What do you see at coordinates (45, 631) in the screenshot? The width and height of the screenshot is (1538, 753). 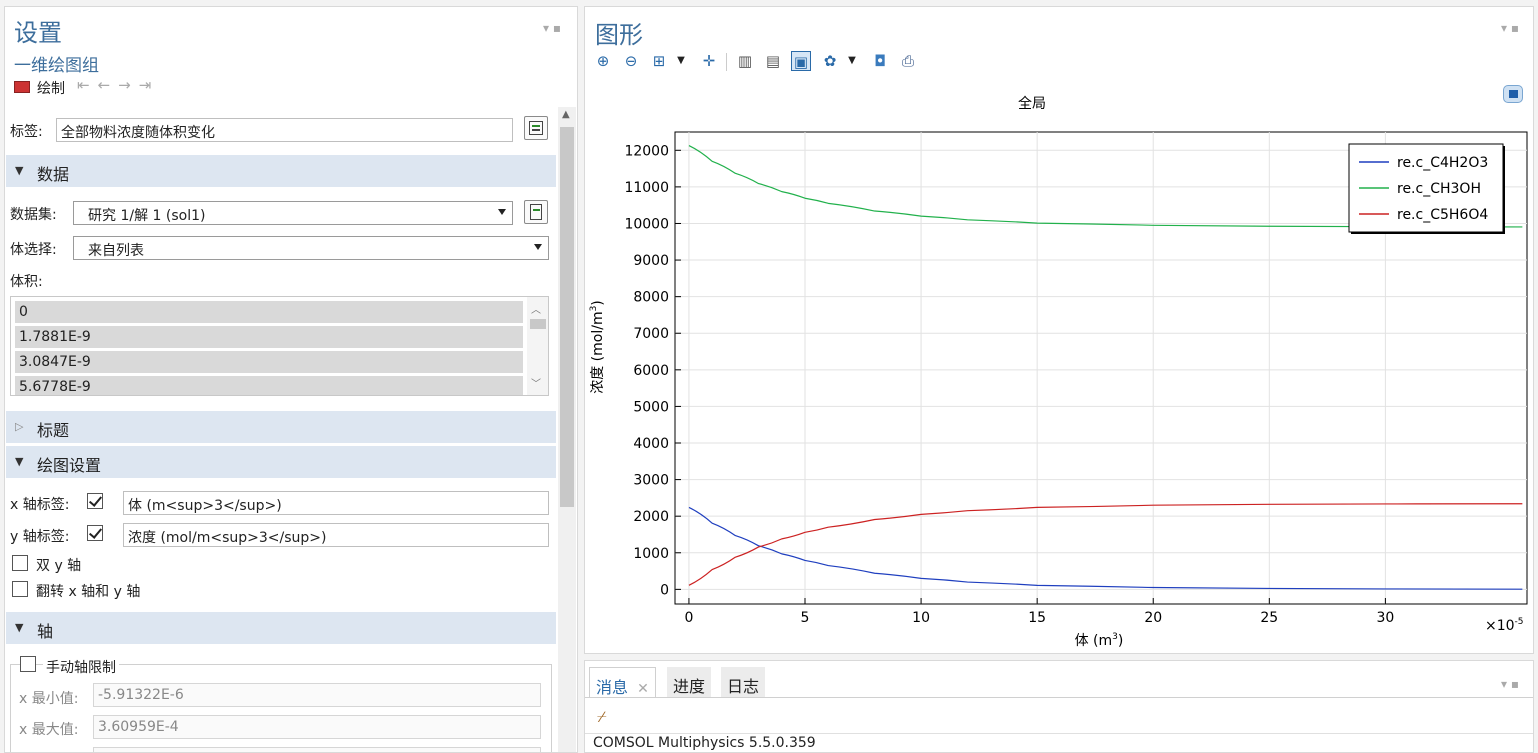 I see `section-axis-label: 轴` at bounding box center [45, 631].